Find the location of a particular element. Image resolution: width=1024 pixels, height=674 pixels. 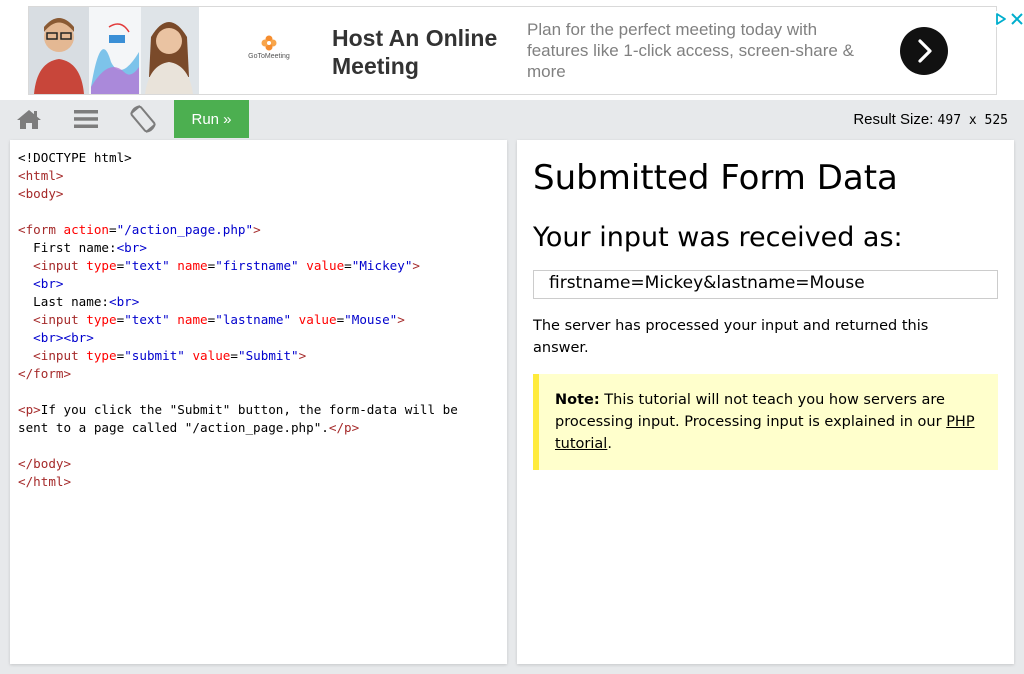

code-line: <body> is located at coordinates (41, 193).